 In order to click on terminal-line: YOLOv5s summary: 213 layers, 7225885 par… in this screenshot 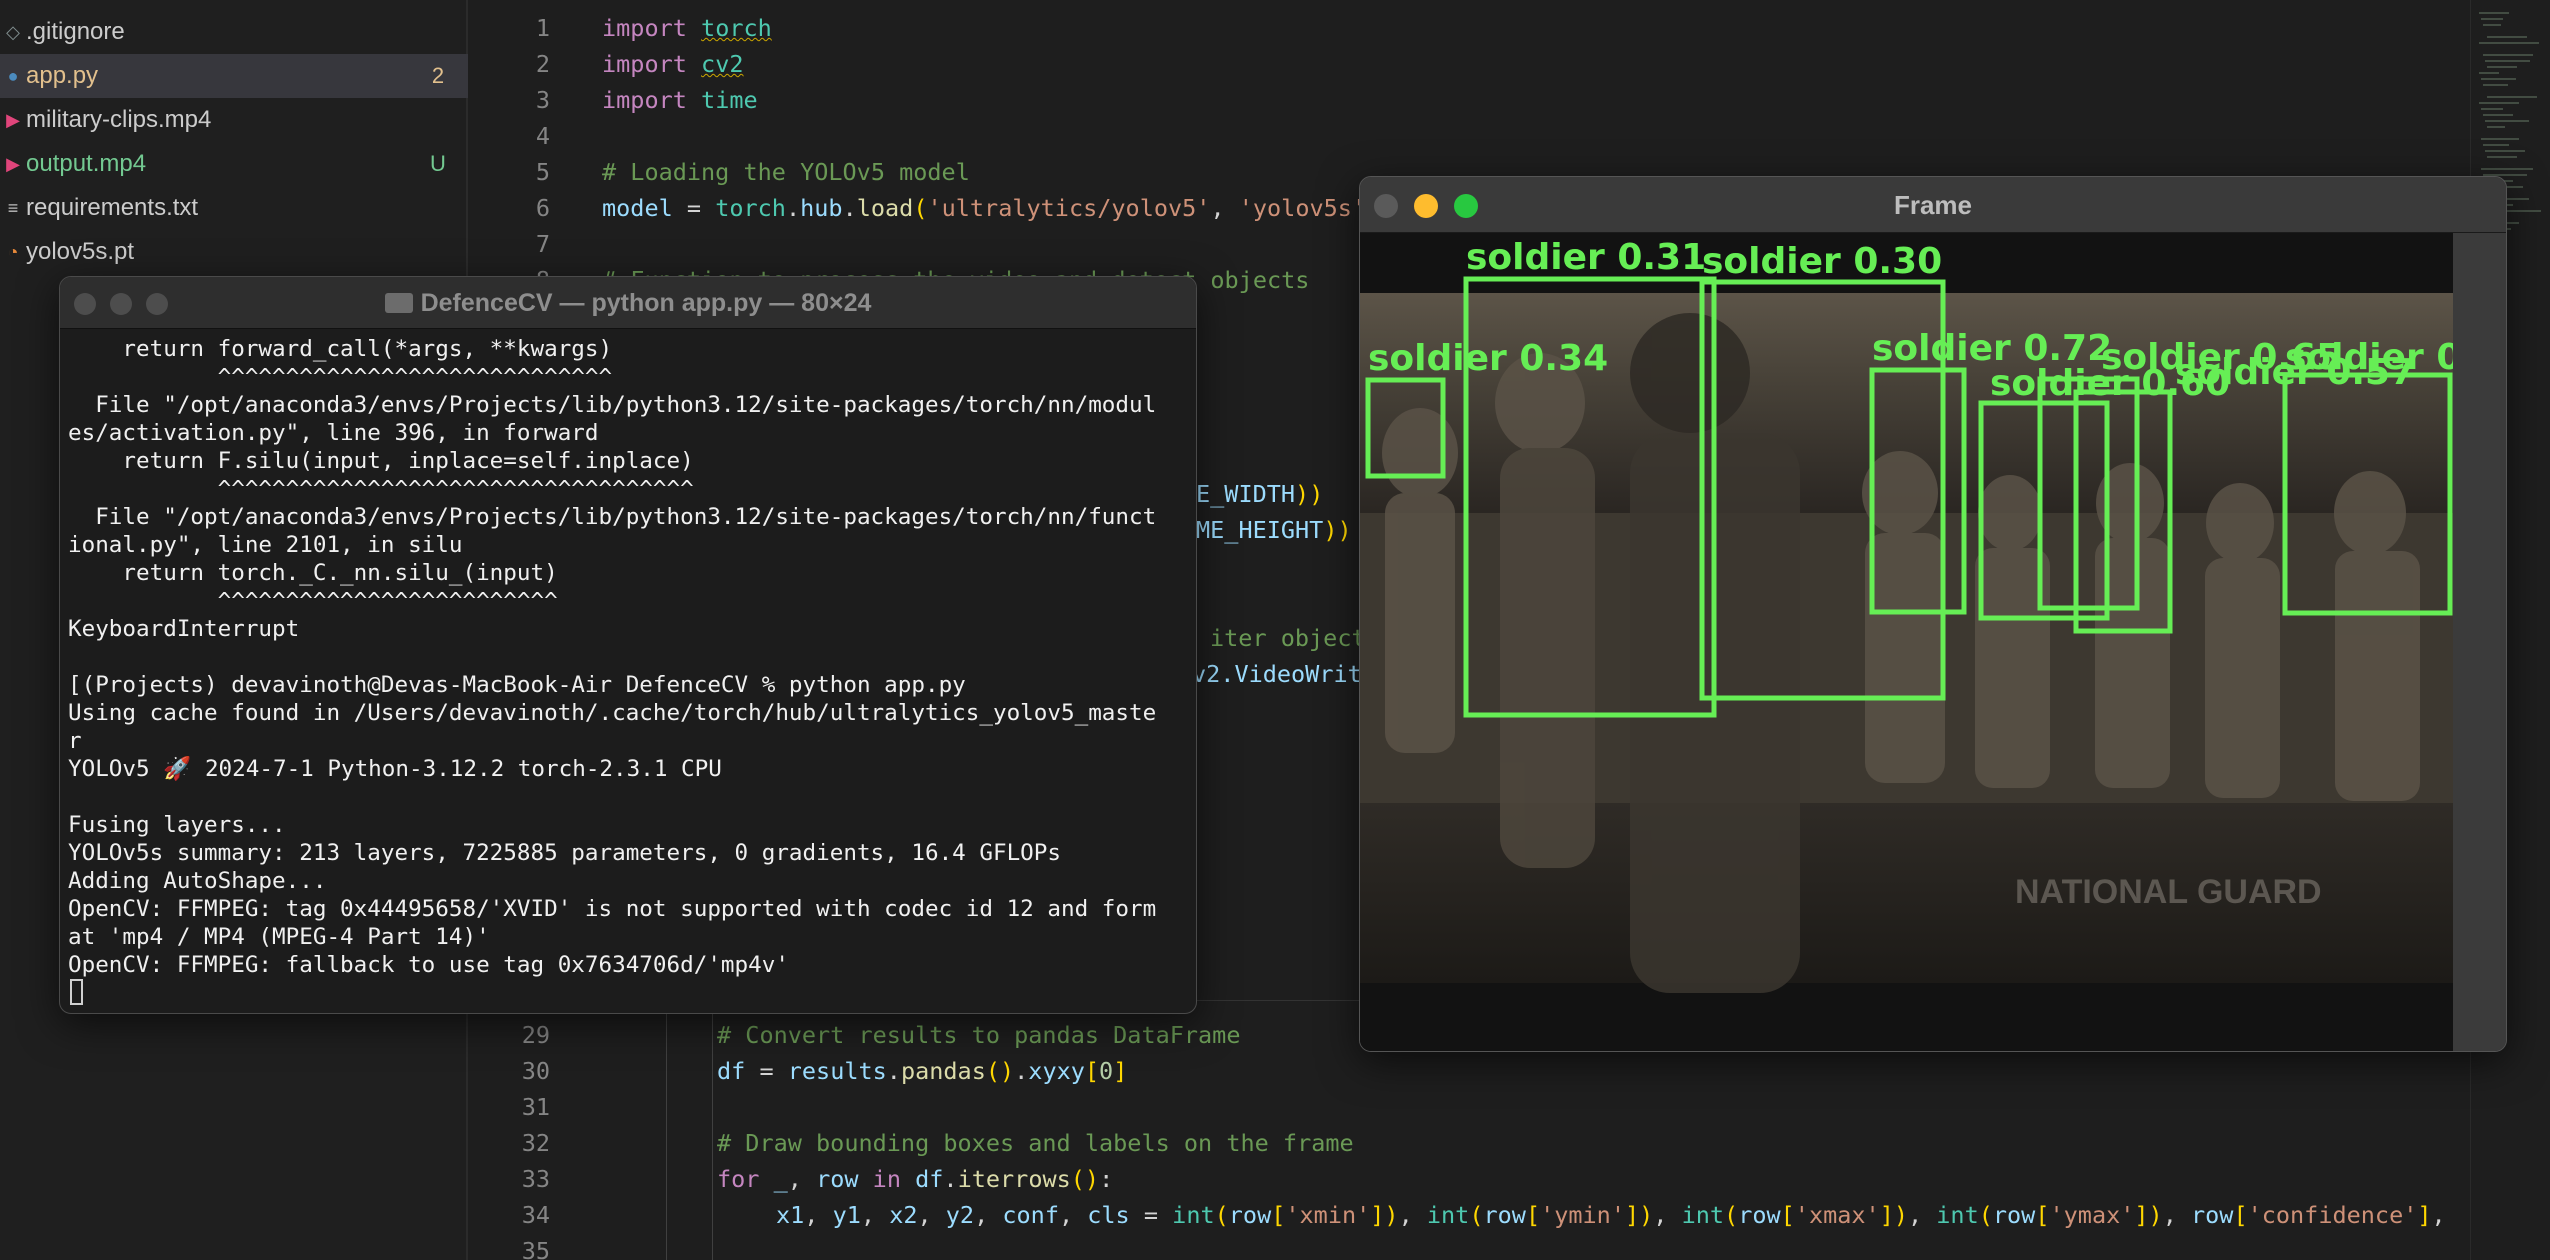, I will do `click(564, 853)`.